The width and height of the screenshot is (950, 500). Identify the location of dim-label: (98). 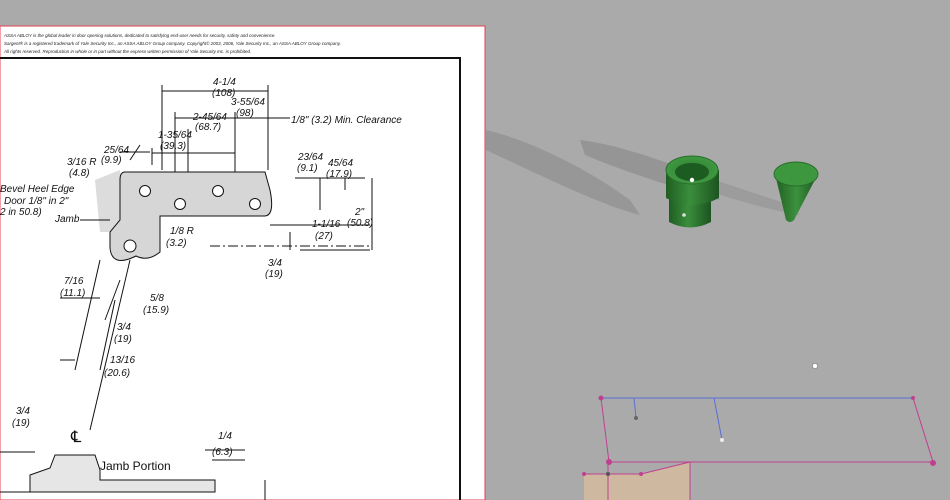
(245, 113).